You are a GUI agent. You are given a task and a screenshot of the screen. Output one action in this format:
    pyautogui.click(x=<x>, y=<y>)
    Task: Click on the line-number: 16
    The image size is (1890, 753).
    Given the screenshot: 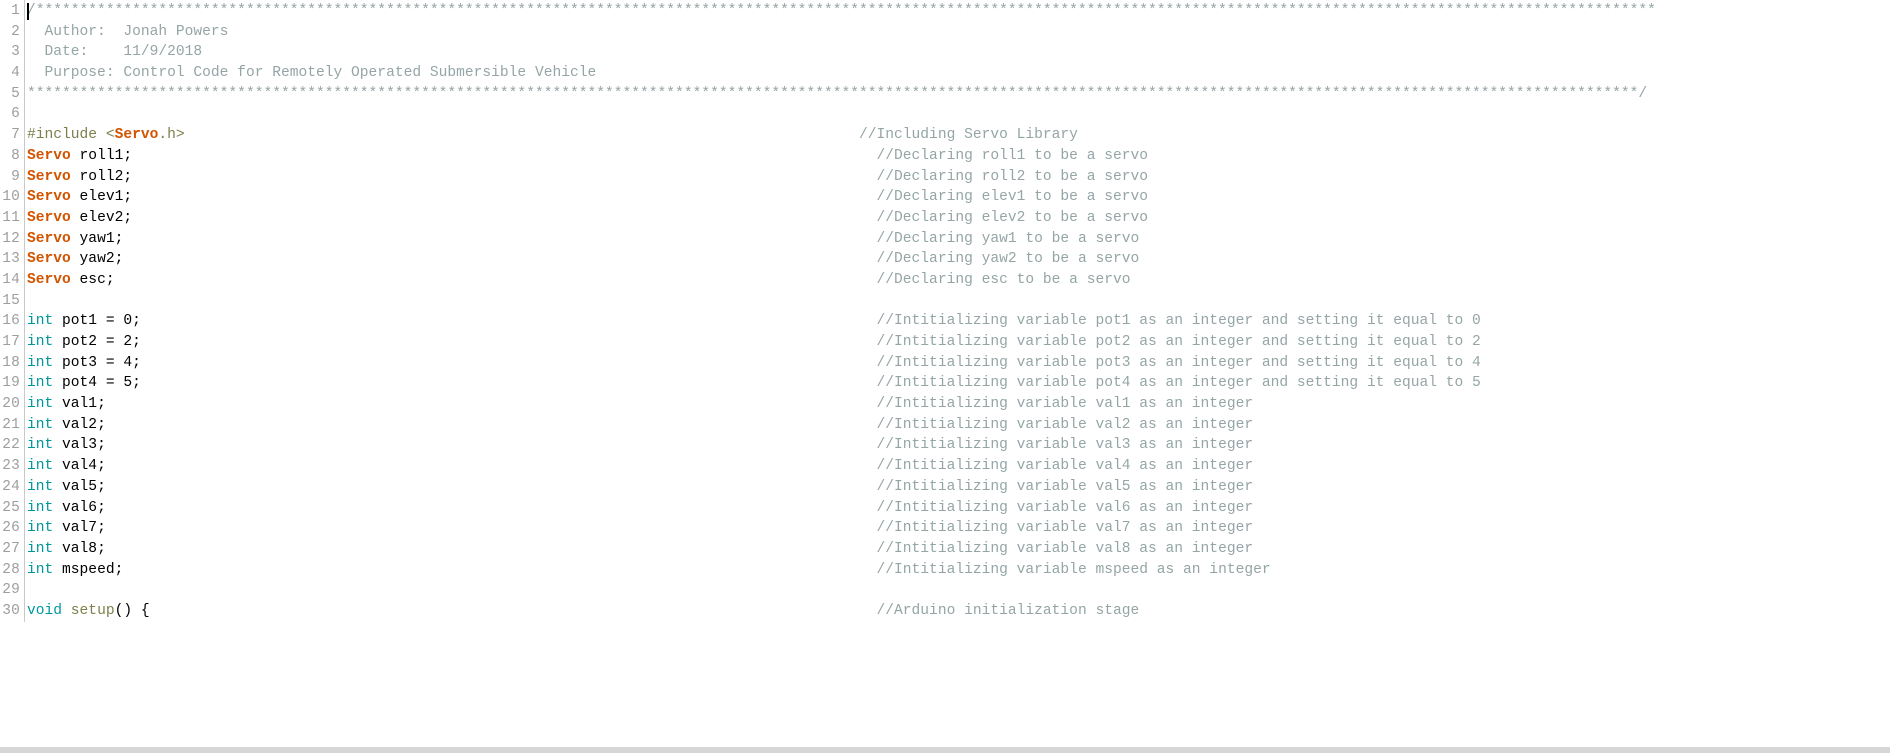 What is the action you would take?
    pyautogui.click(x=11, y=321)
    